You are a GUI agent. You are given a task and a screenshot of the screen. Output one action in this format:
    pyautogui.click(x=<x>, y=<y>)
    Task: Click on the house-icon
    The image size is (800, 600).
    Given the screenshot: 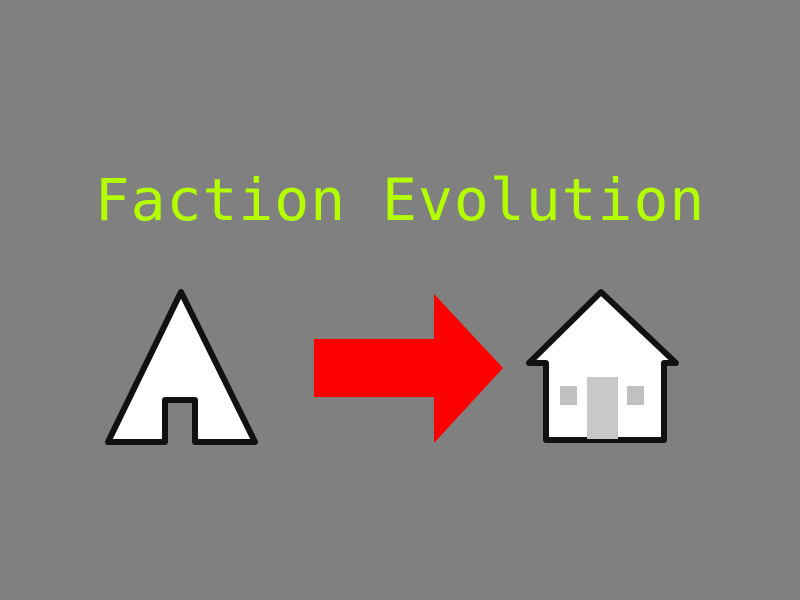 What is the action you would take?
    pyautogui.click(x=602, y=366)
    